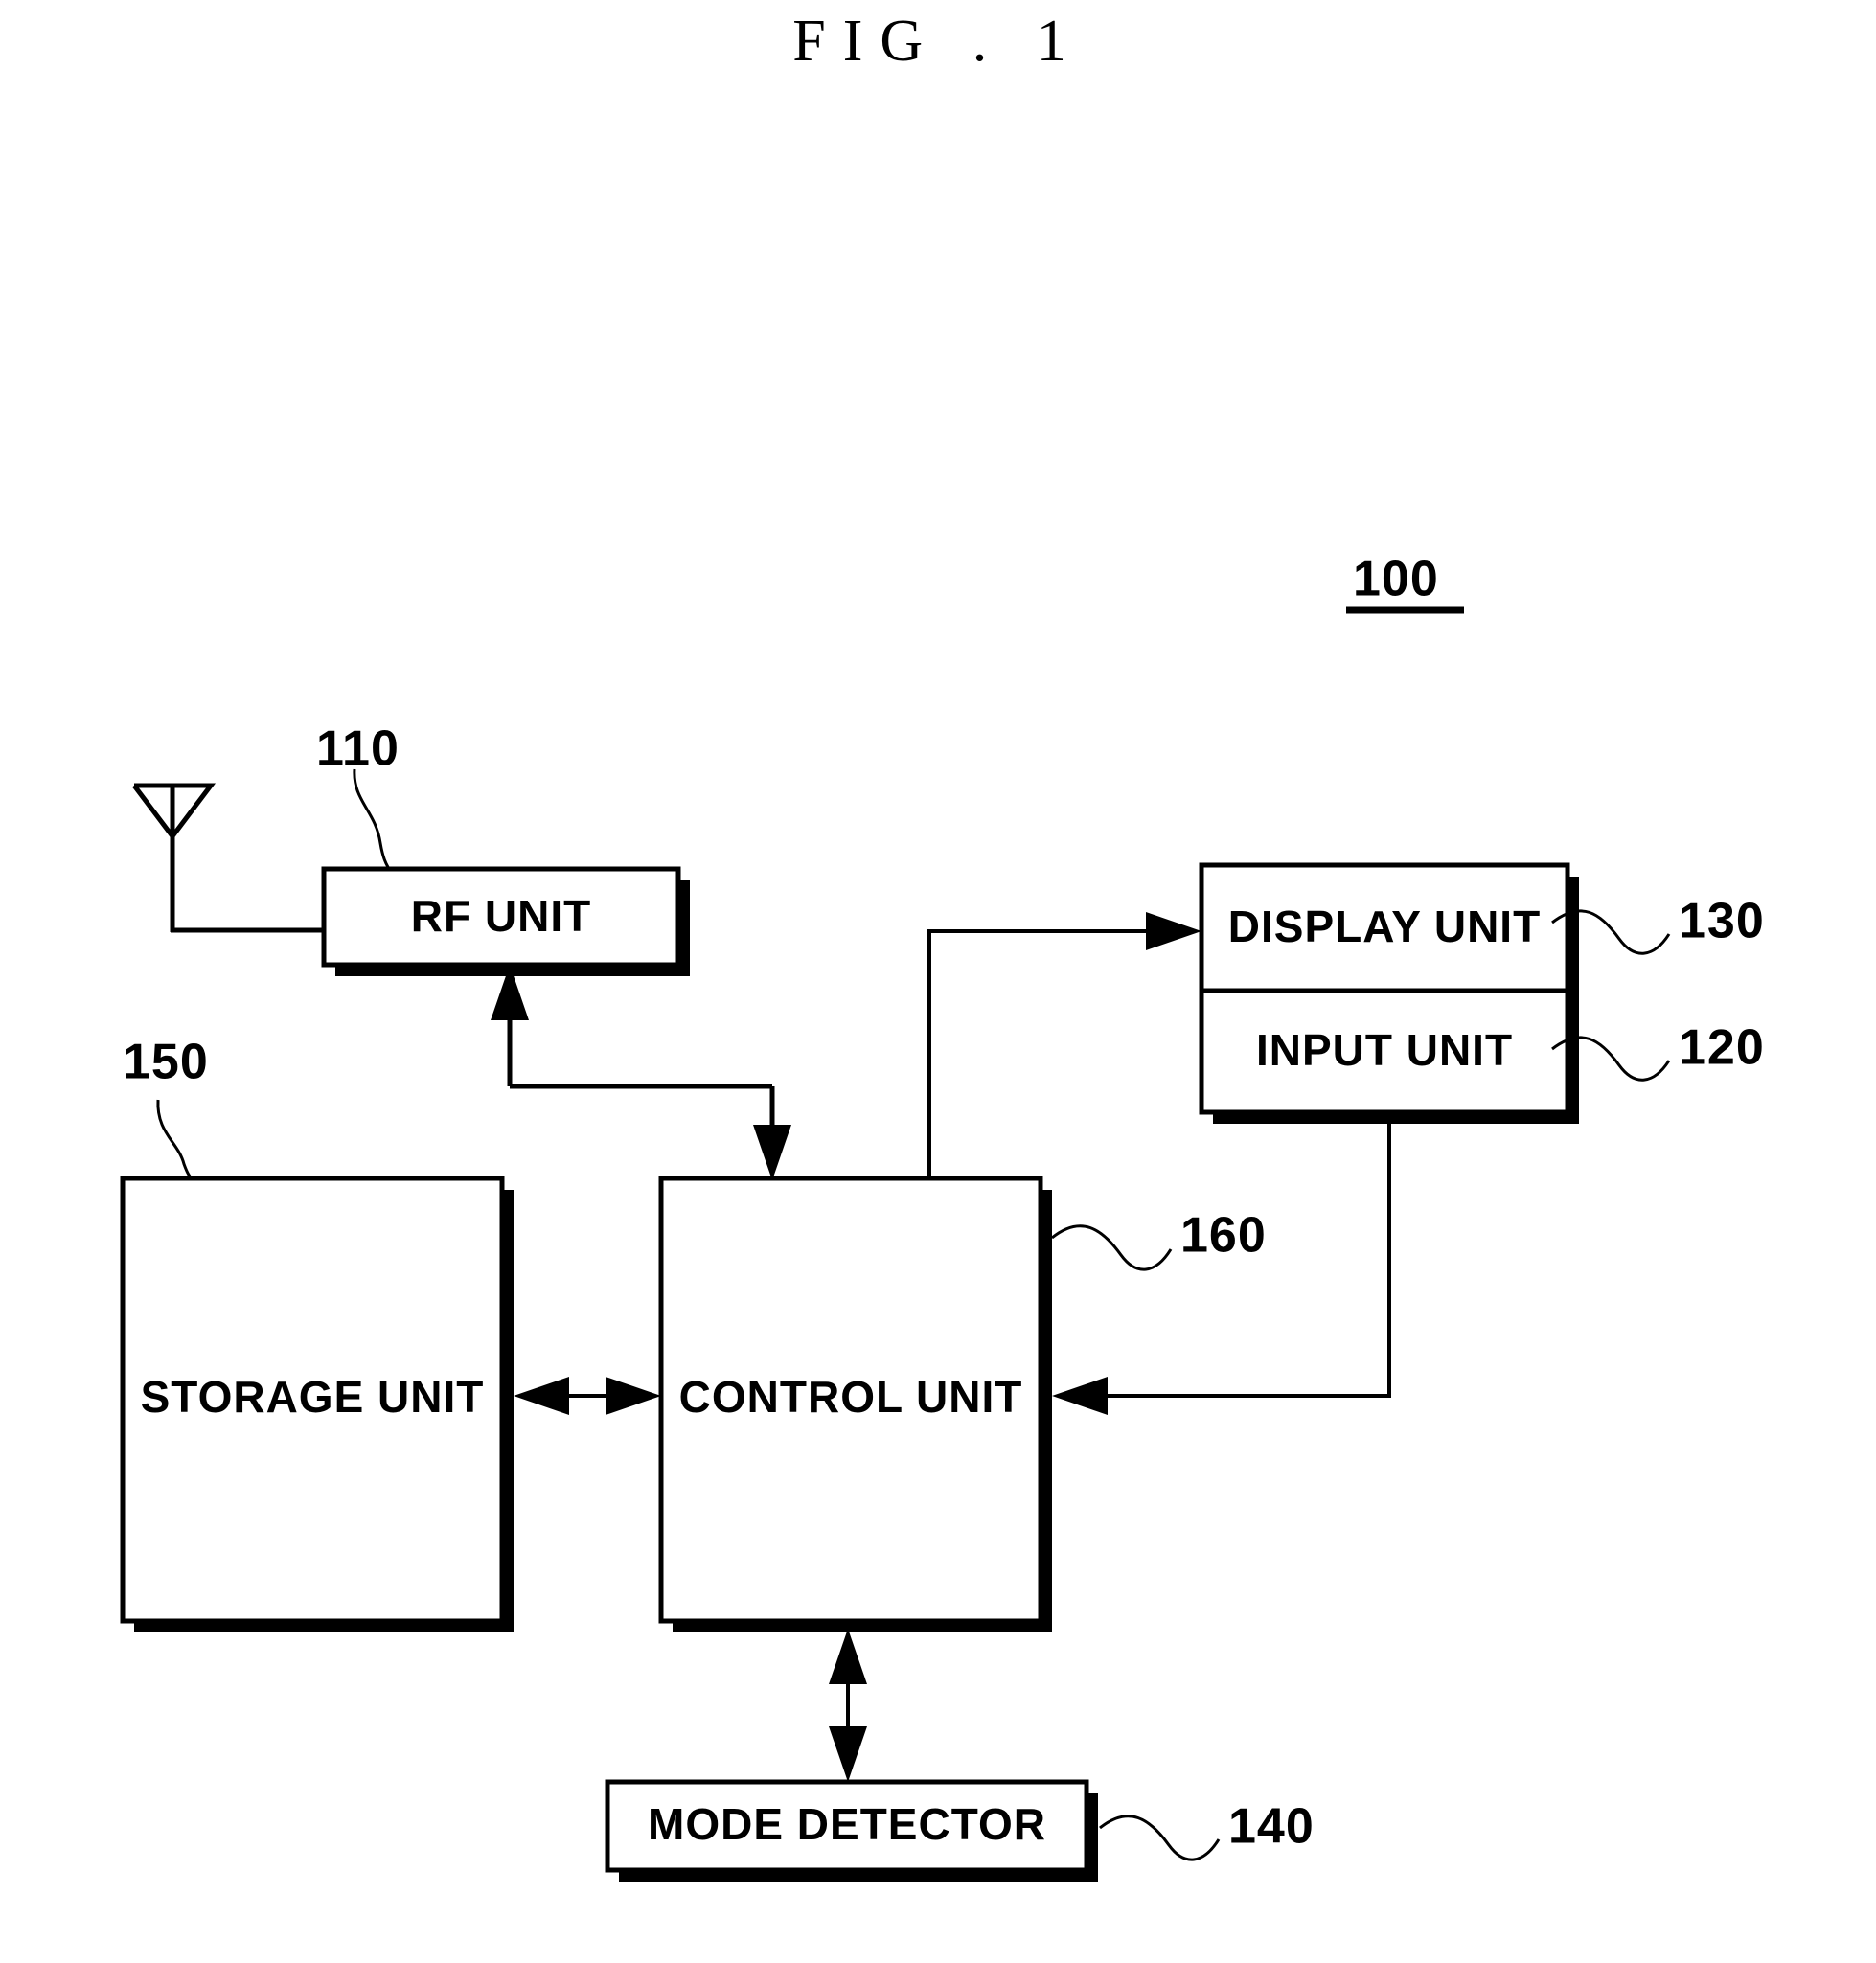  Describe the element at coordinates (1223, 1236) in the screenshot. I see `ref-number-160: 160` at that location.